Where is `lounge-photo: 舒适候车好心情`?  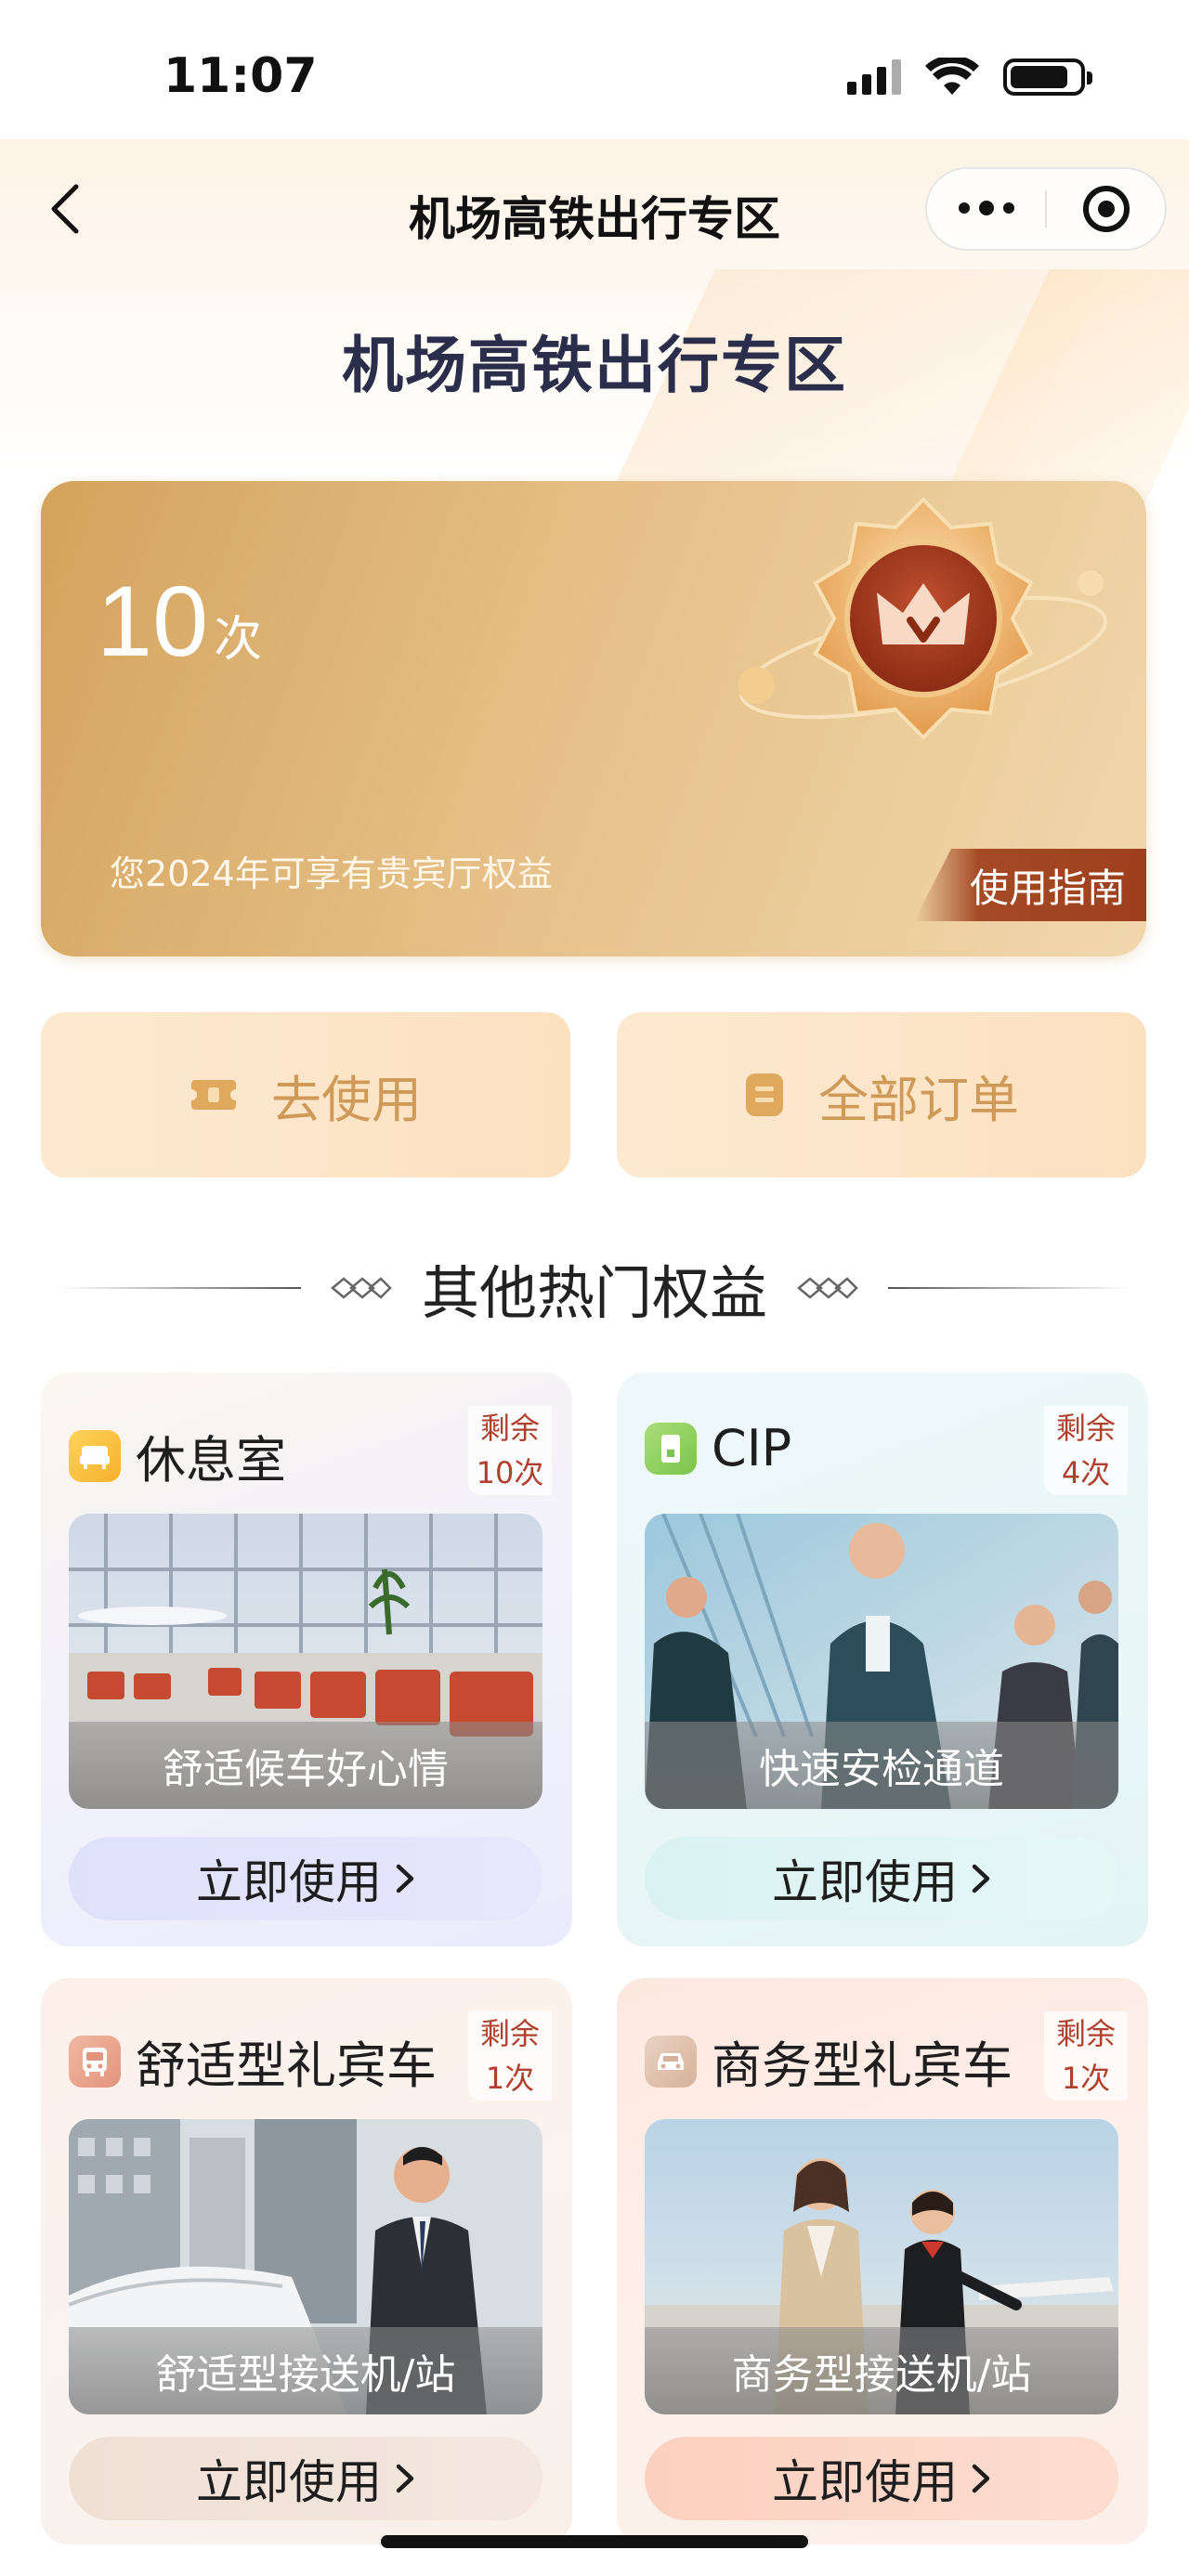
lounge-photo: 舒适候车好心情 is located at coordinates (305, 1661).